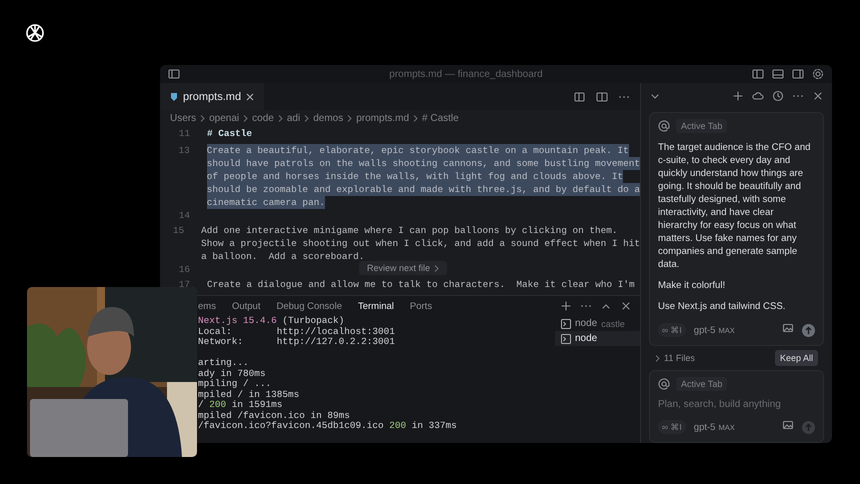 Image resolution: width=860 pixels, height=484 pixels. What do you see at coordinates (808, 330) in the screenshot?
I see `send-button` at bounding box center [808, 330].